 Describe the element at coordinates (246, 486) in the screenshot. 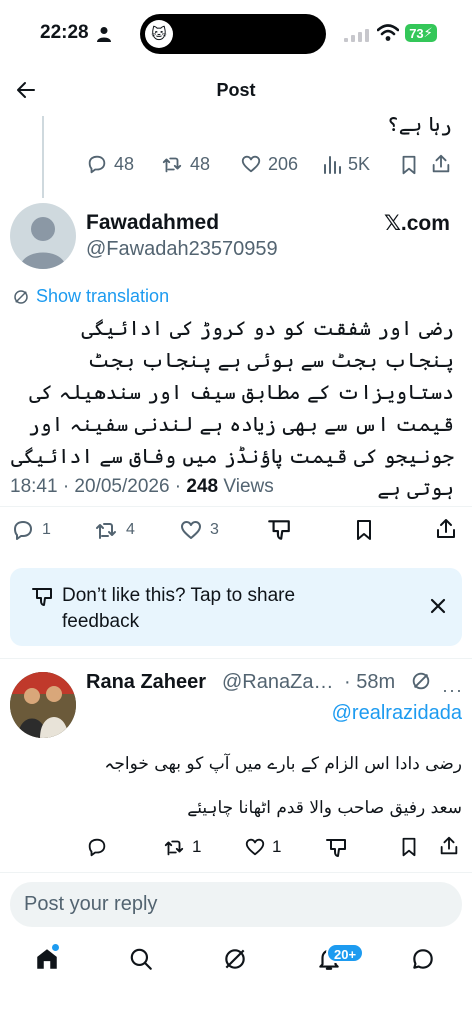

I see `post-views-label: Views` at that location.